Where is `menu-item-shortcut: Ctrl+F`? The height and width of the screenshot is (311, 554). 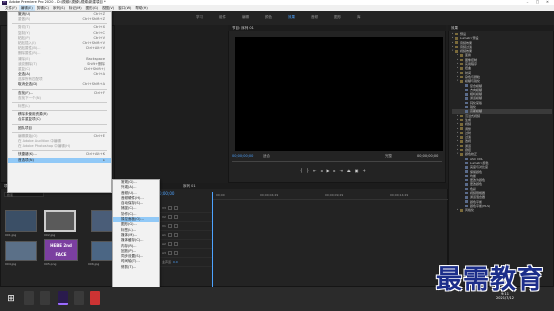
menu-item-shortcut: Ctrl+F is located at coordinates (99, 92).